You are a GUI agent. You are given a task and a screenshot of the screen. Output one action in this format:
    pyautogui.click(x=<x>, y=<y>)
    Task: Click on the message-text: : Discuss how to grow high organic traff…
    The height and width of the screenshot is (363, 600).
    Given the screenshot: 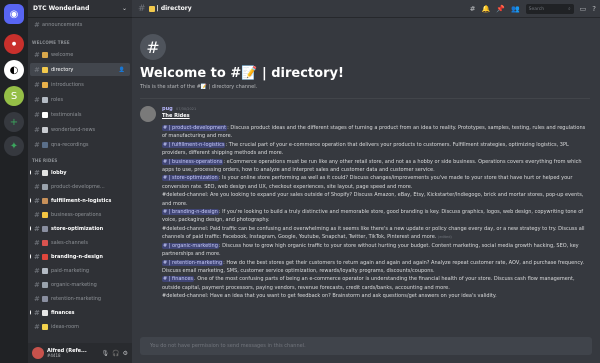 What is the action you would take?
    pyautogui.click(x=370, y=250)
    